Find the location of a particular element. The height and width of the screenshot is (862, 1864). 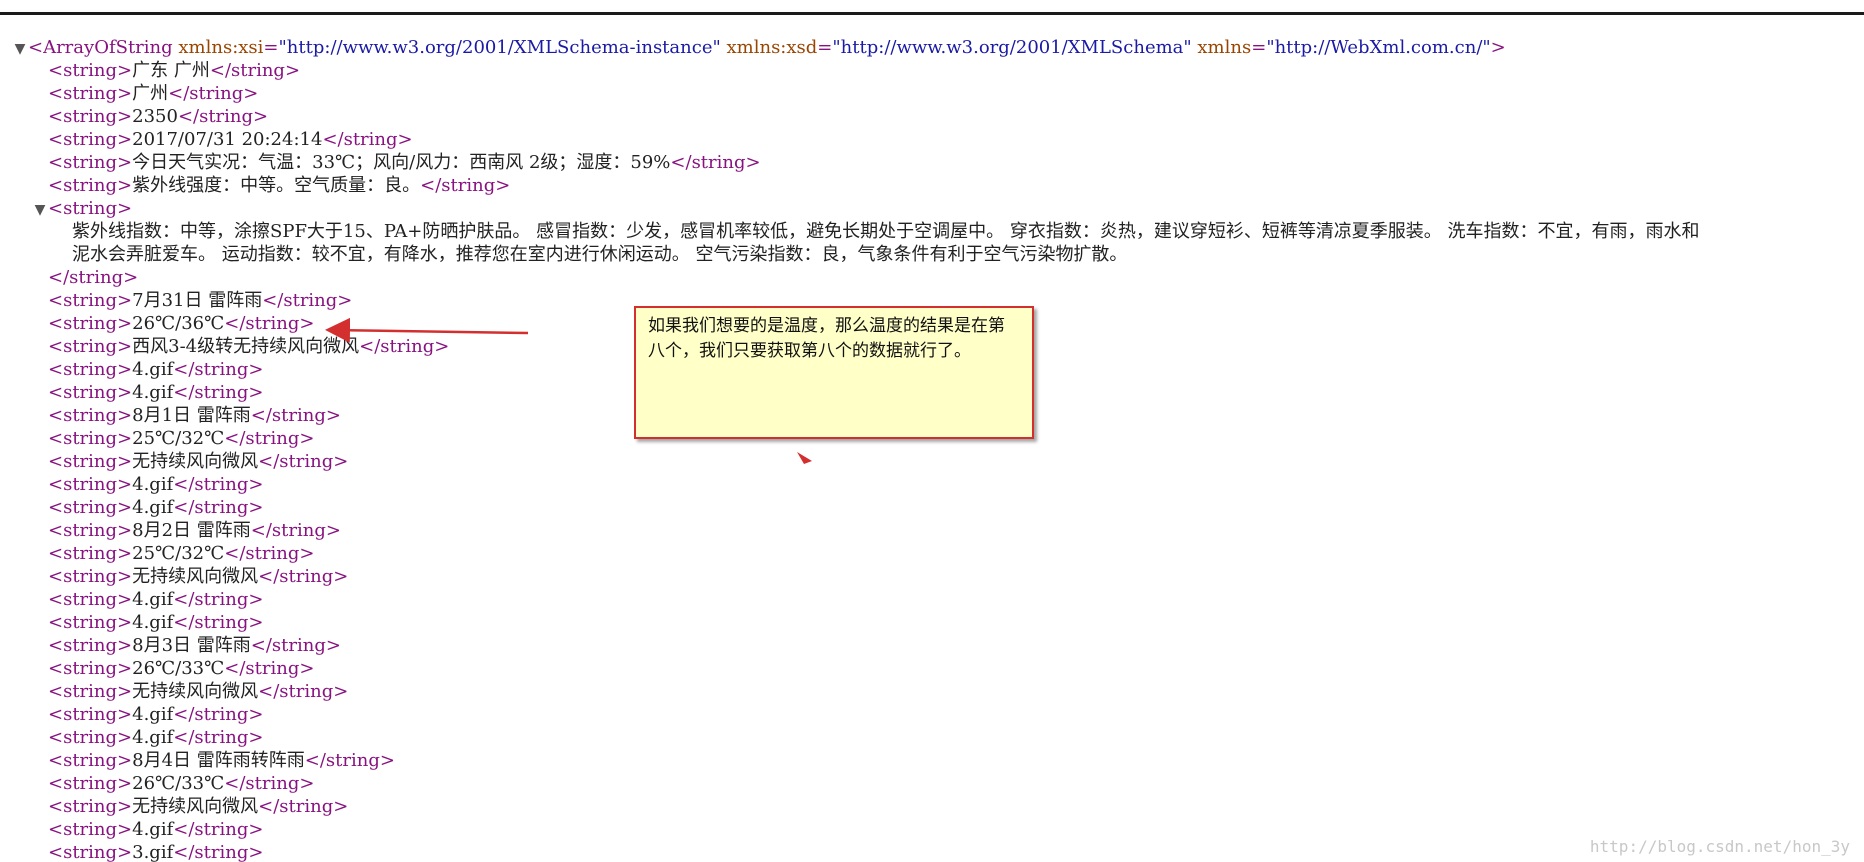

string-value: 2017/07/31 20:24:14 is located at coordinates (227, 139).